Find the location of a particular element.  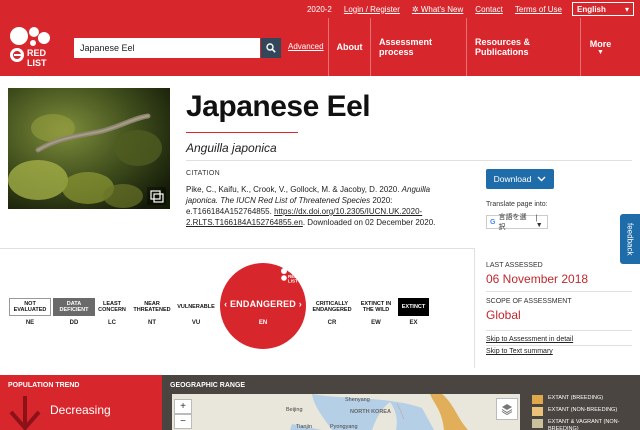

category-abbr-ew: EW is located at coordinates (376, 323).